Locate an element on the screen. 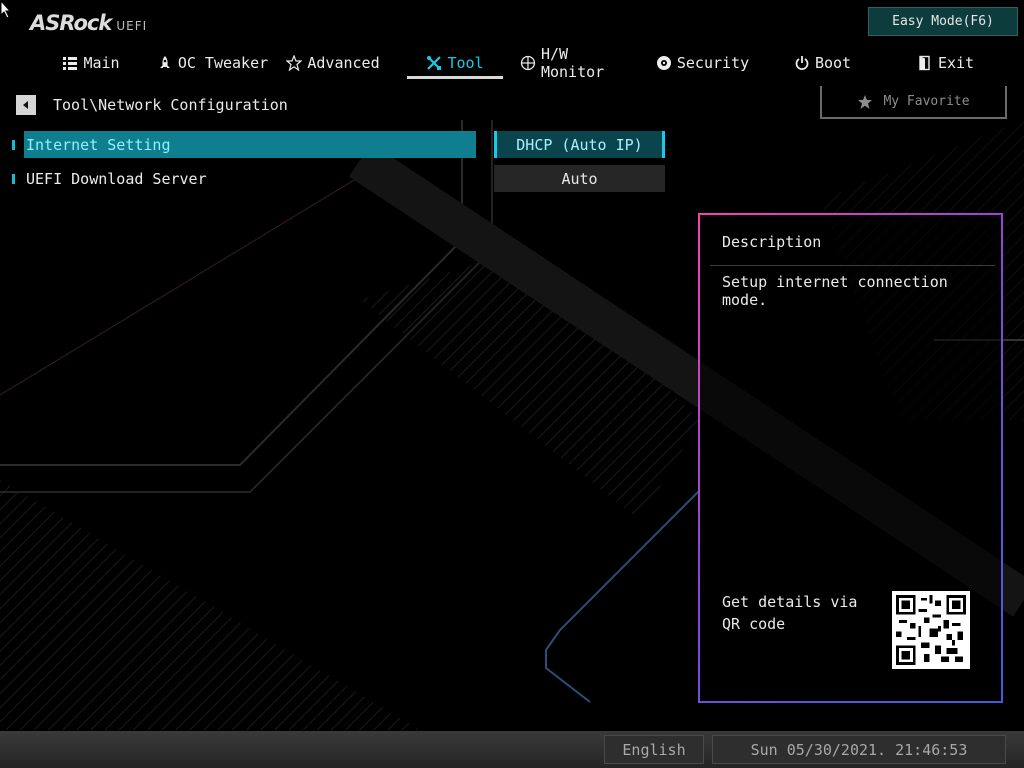 The width and height of the screenshot is (1024, 768). setting-label: UEFI Download Server is located at coordinates (116, 178).